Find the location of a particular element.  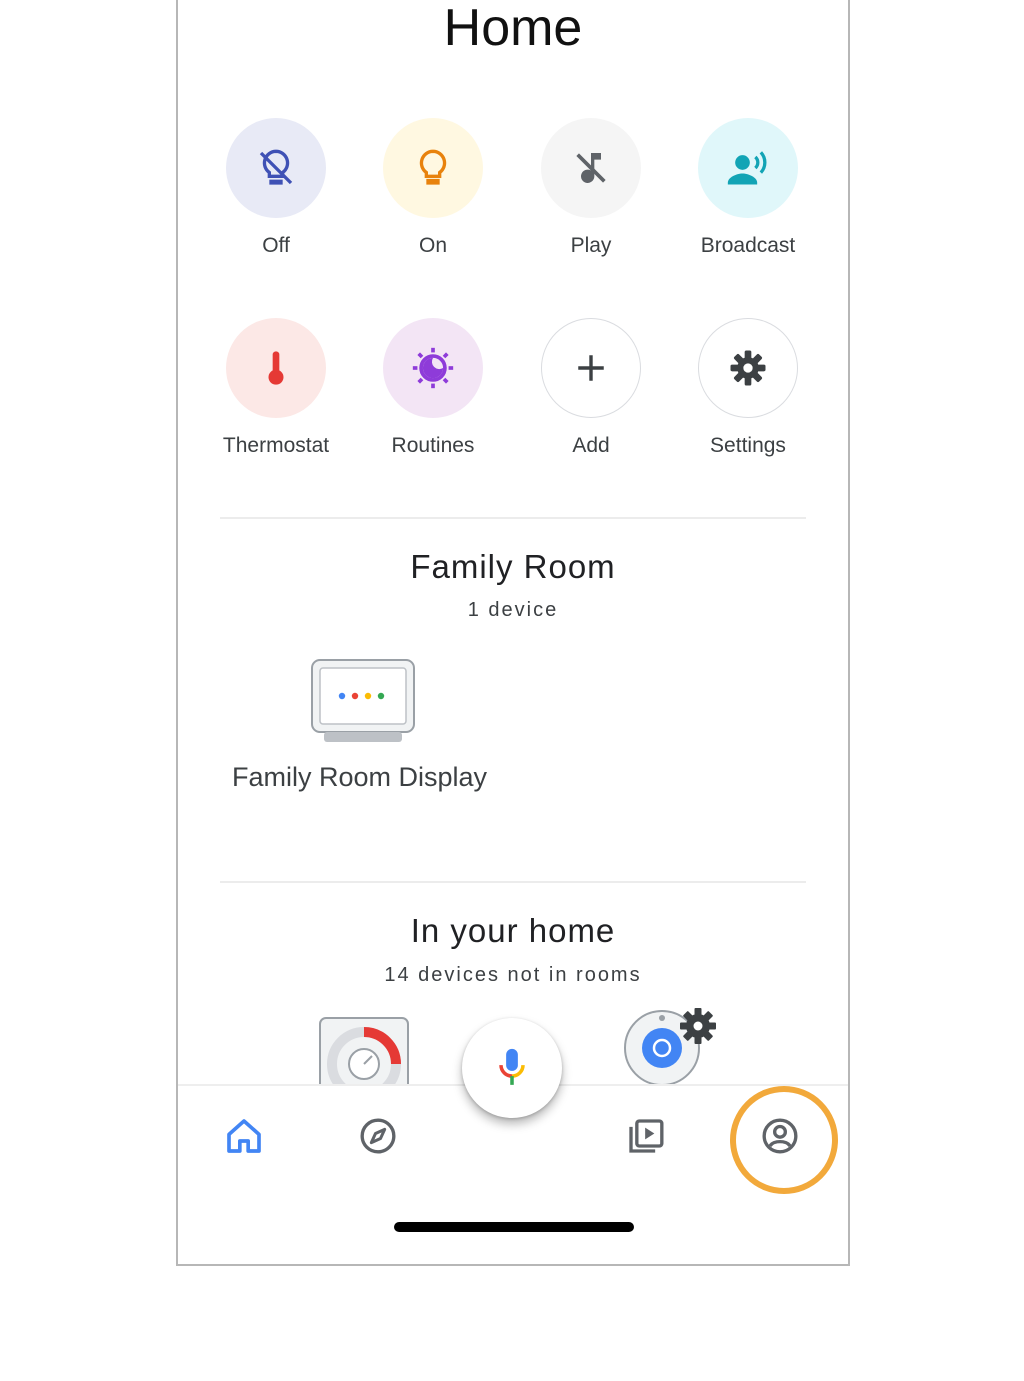

action-label: Thermostat is located at coordinates (276, 445).